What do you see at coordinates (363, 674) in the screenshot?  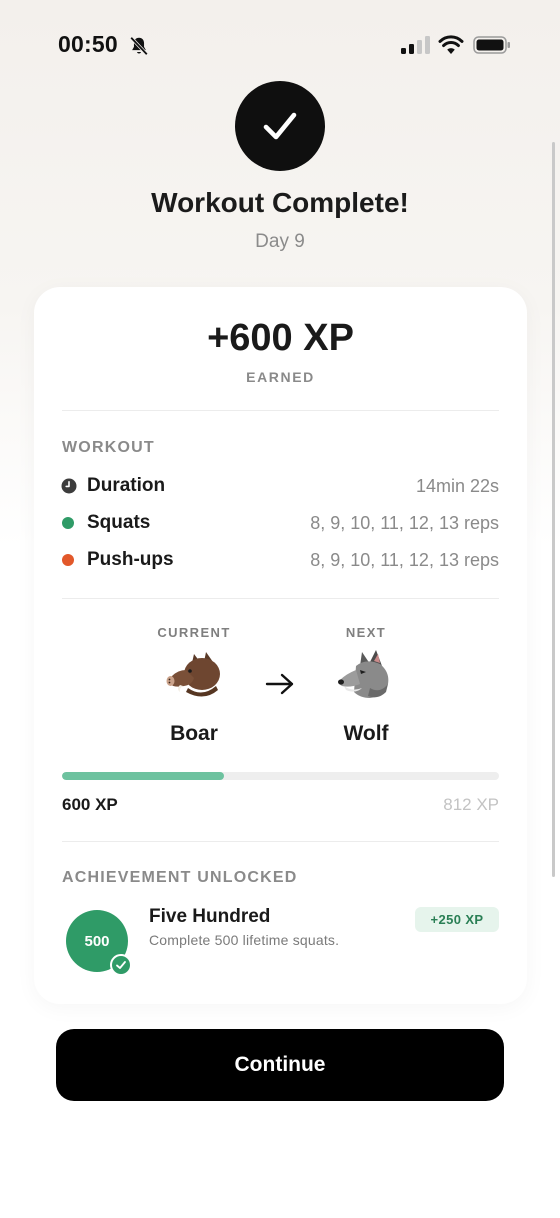 I see `wolf-icon` at bounding box center [363, 674].